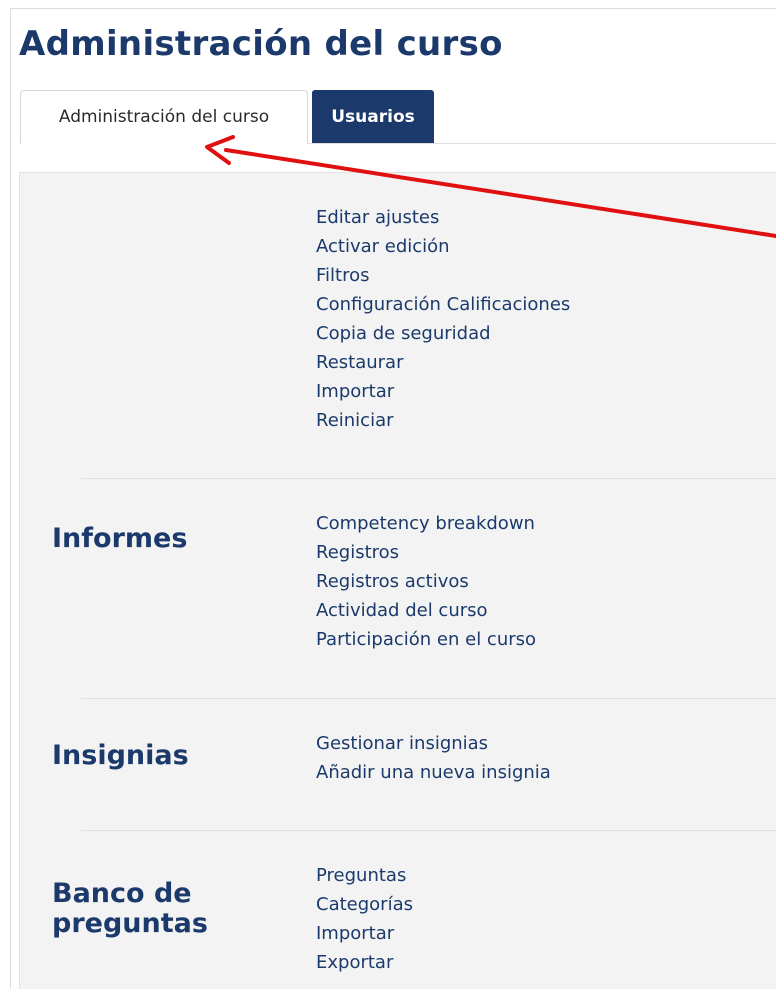  What do you see at coordinates (426, 610) in the screenshot?
I see `link-course-activity: Actividad del curso` at bounding box center [426, 610].